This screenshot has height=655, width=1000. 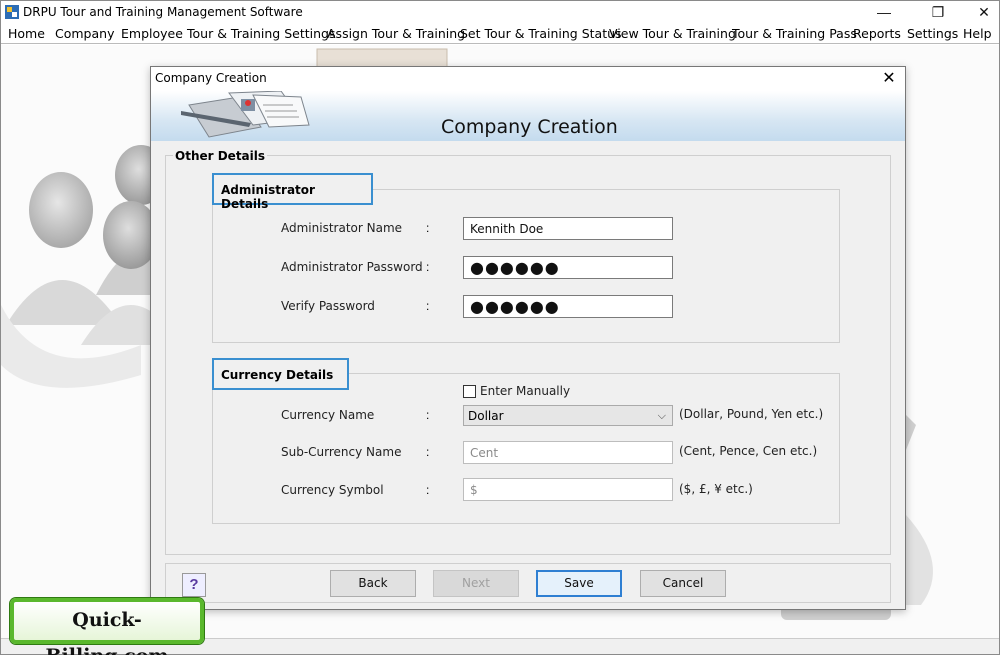 What do you see at coordinates (748, 451) in the screenshot?
I see `sub-currency-hint: (Cent, Pence, Cen etc.)` at bounding box center [748, 451].